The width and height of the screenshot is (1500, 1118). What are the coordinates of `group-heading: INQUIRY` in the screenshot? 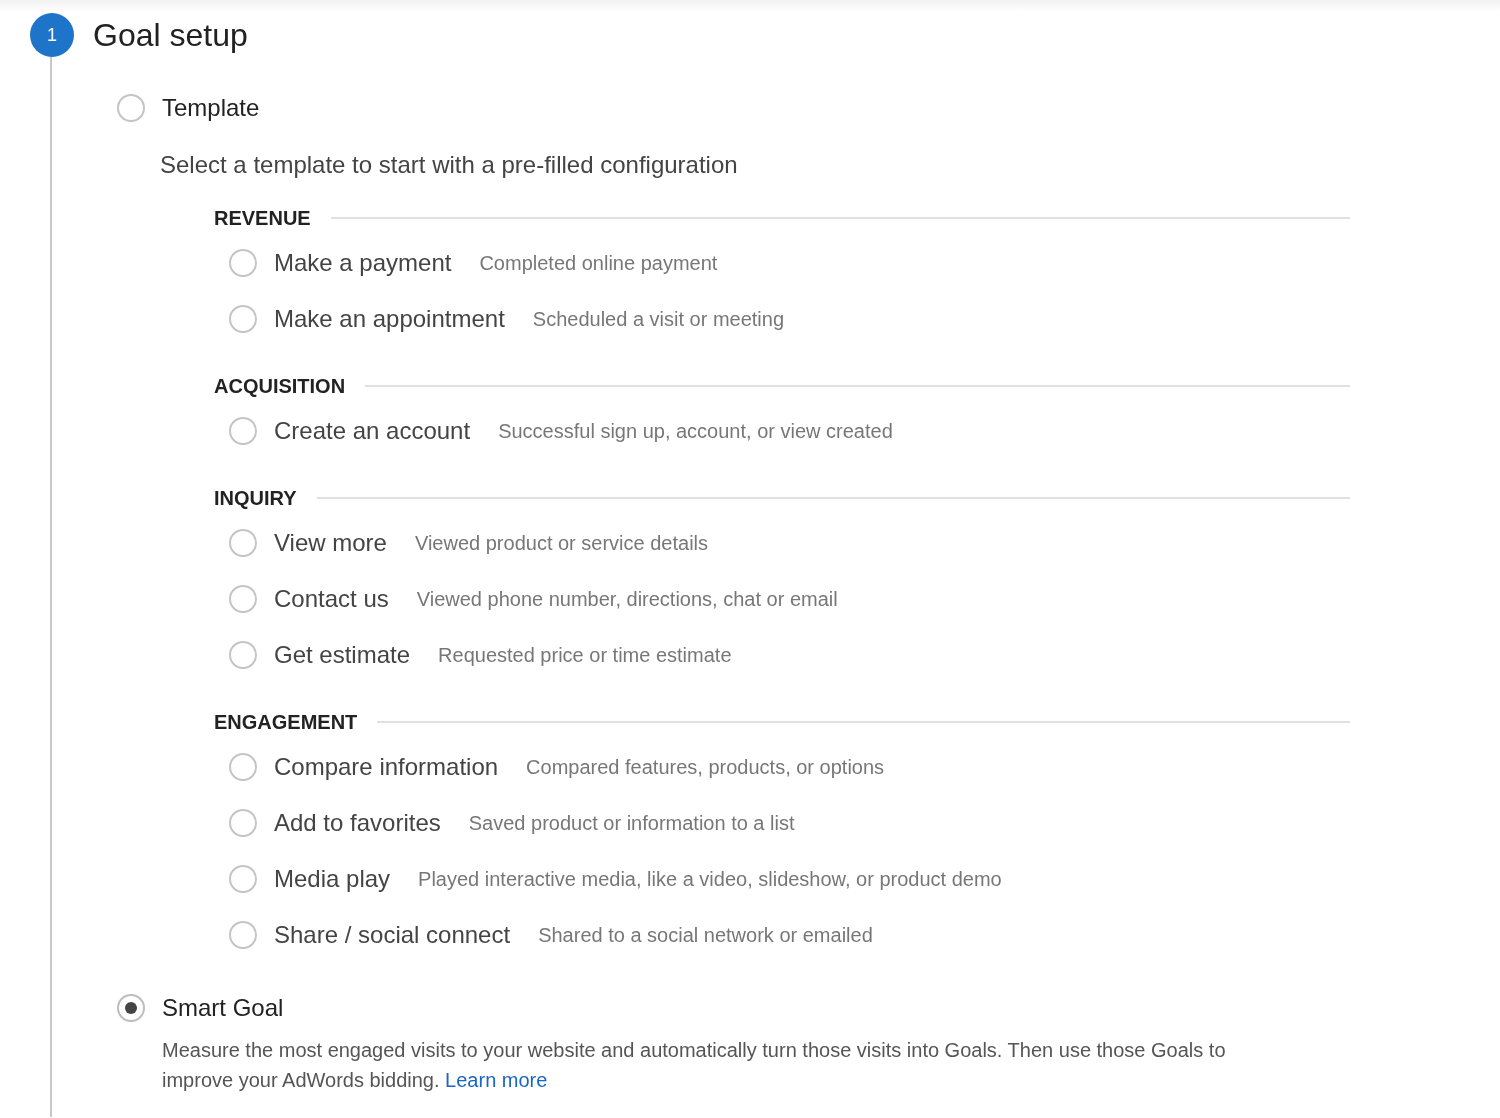 It's located at (255, 498).